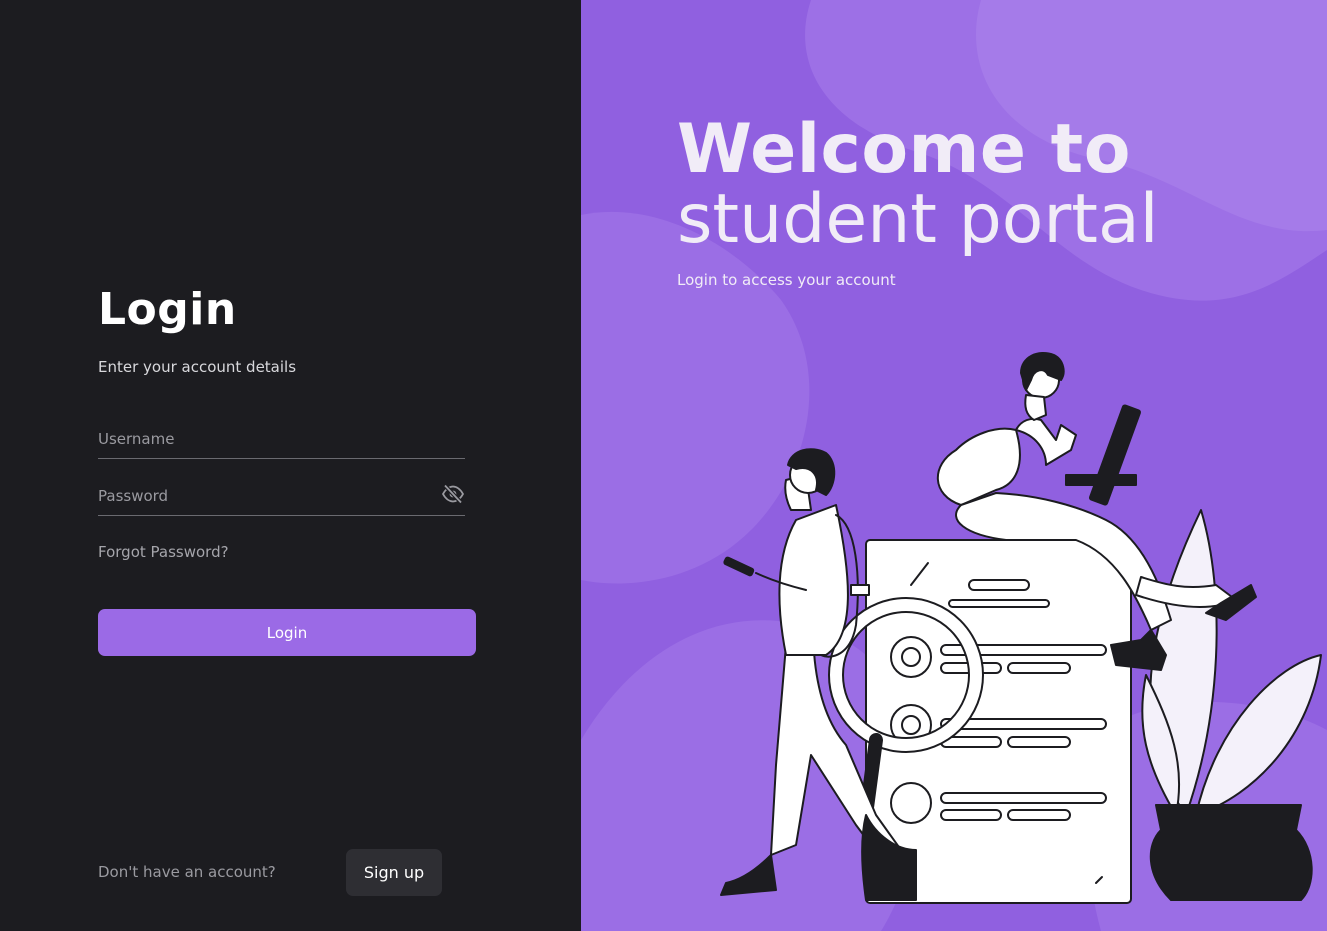 The width and height of the screenshot is (1327, 931). I want to click on login-button: Login, so click(287, 632).